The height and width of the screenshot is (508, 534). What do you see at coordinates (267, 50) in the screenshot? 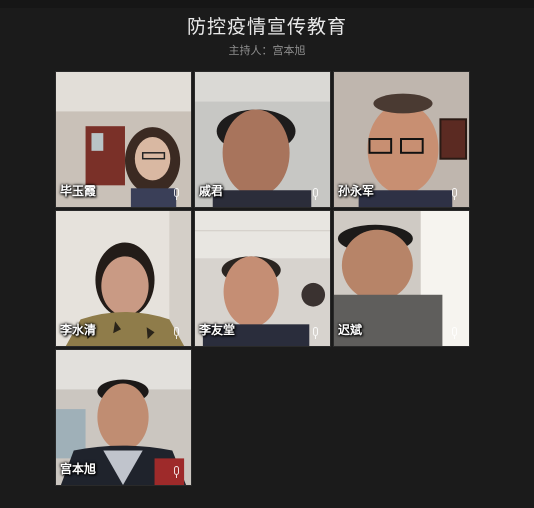
I see `host-label: 主持人：宫本旭` at bounding box center [267, 50].